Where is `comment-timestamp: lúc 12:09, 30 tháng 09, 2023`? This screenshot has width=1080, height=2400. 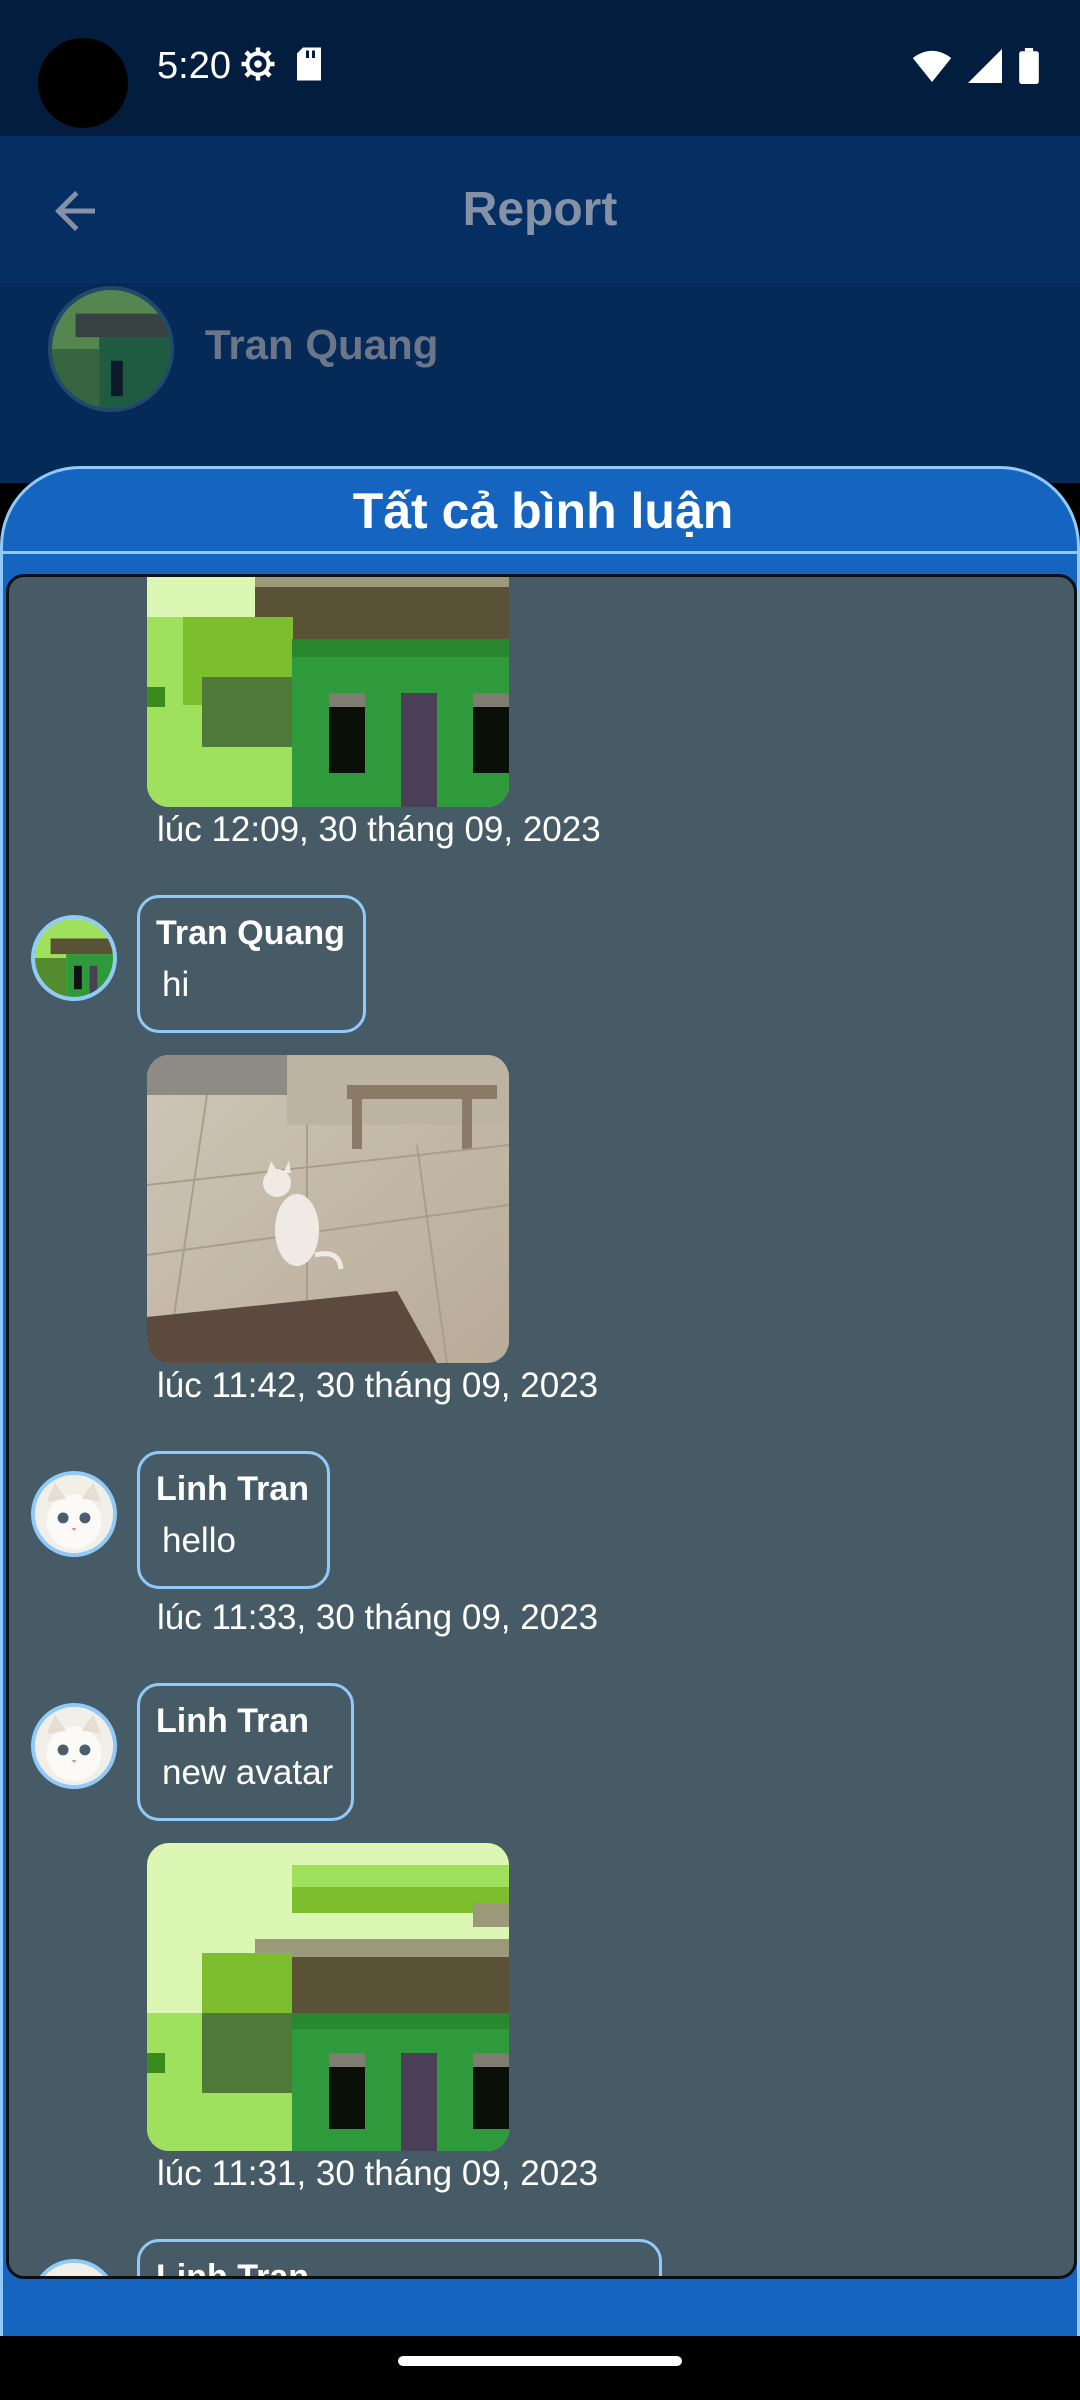 comment-timestamp: lúc 12:09, 30 tháng 09, 2023 is located at coordinates (379, 829).